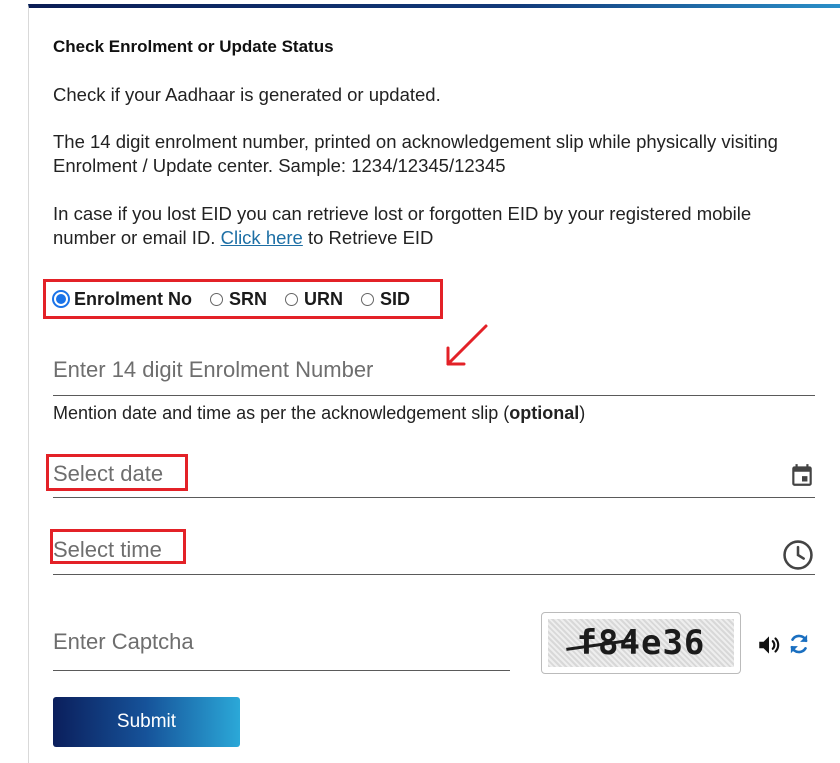  I want to click on refresh-icon, so click(799, 646).